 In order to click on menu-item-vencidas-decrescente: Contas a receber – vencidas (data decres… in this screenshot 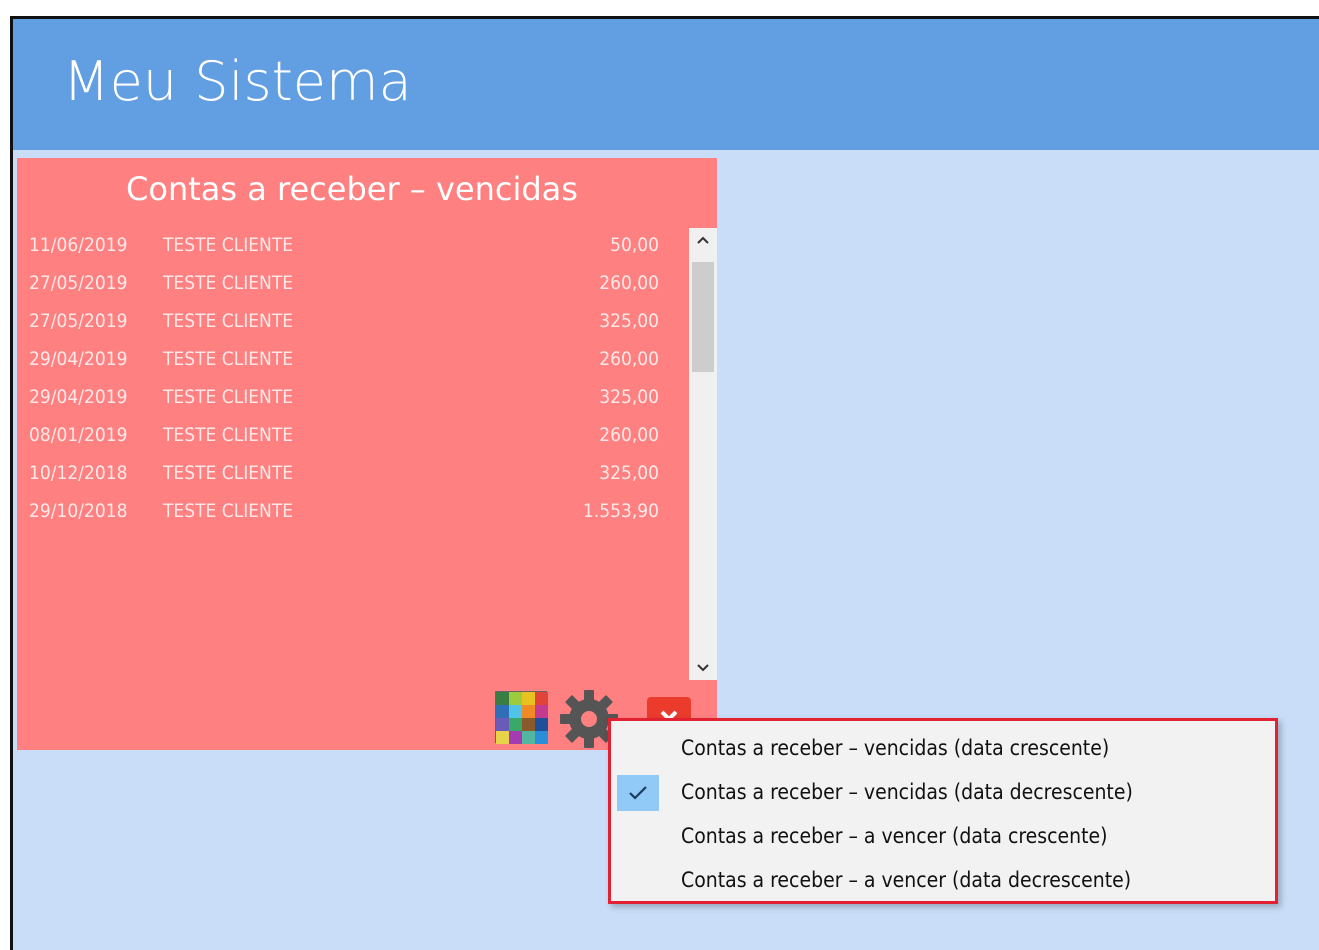, I will do `click(943, 792)`.